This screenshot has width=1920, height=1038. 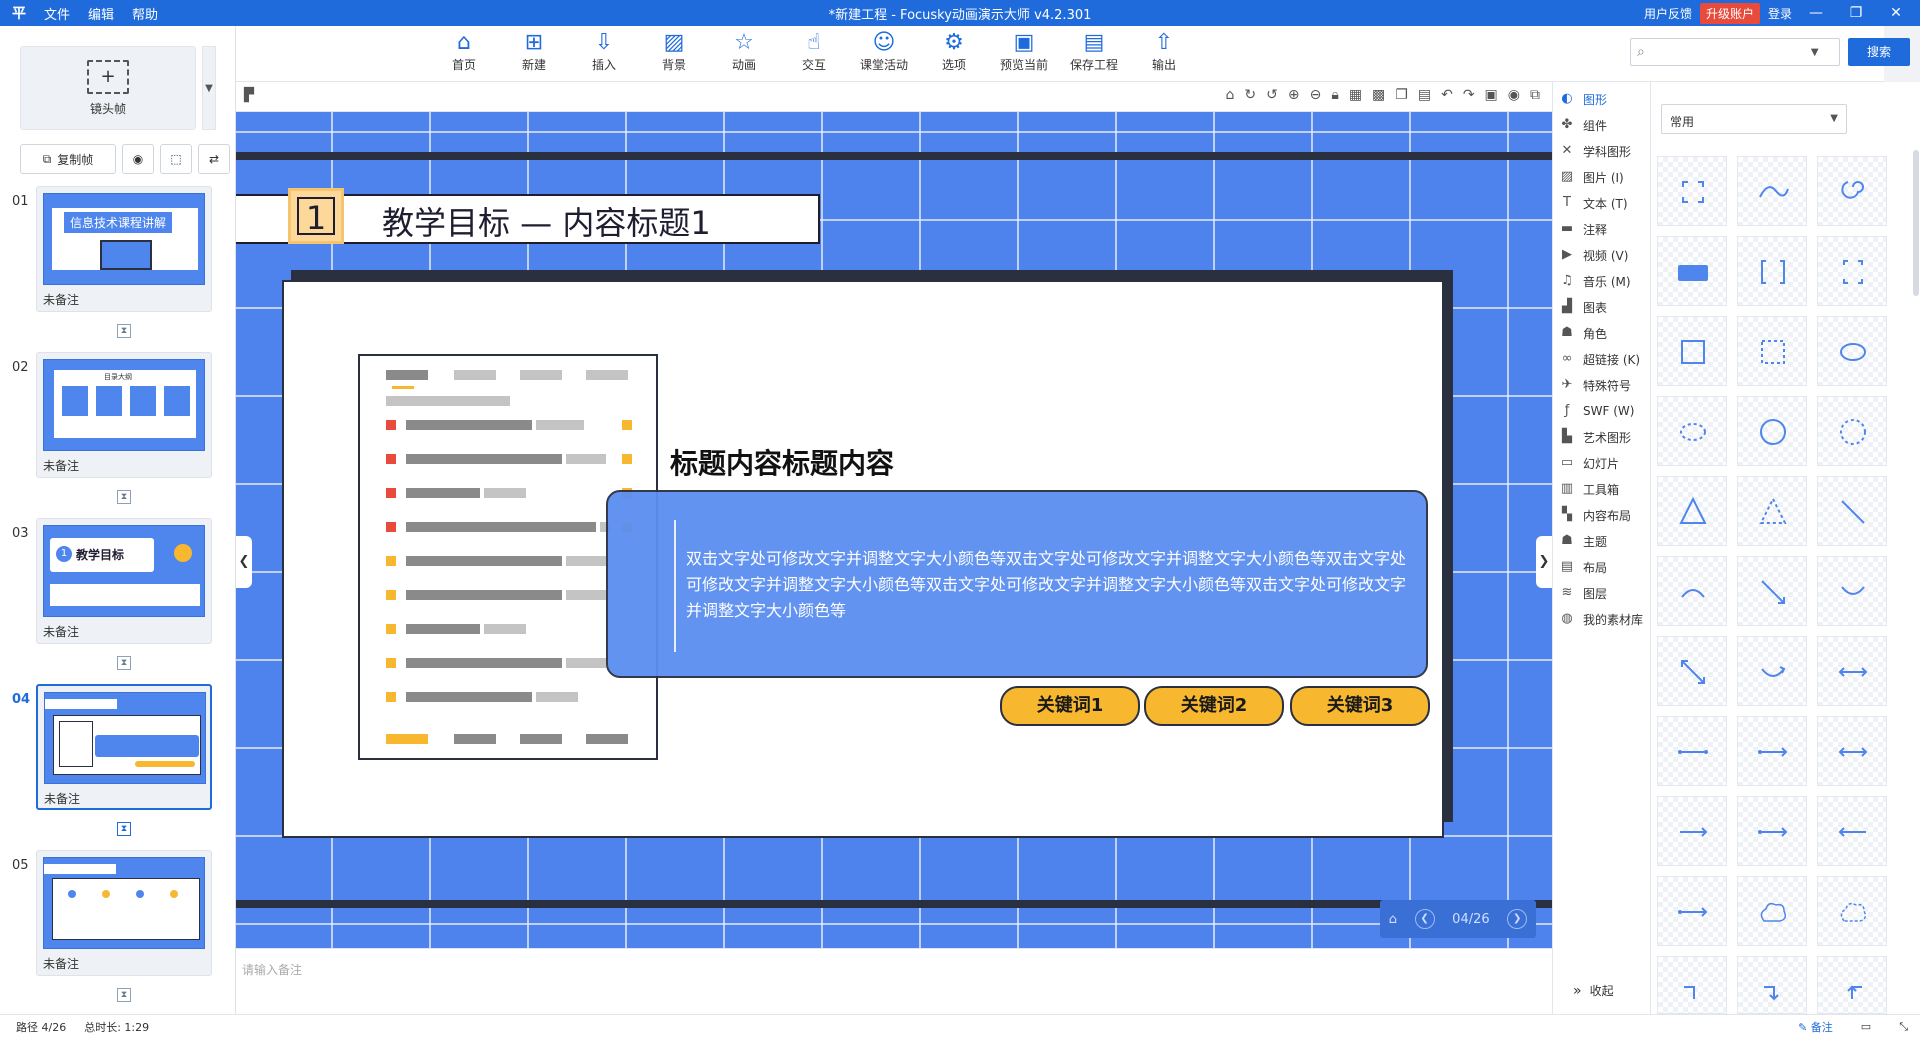 What do you see at coordinates (1604, 255) in the screenshot?
I see `nav-video: ▶ 视频 (V)` at bounding box center [1604, 255].